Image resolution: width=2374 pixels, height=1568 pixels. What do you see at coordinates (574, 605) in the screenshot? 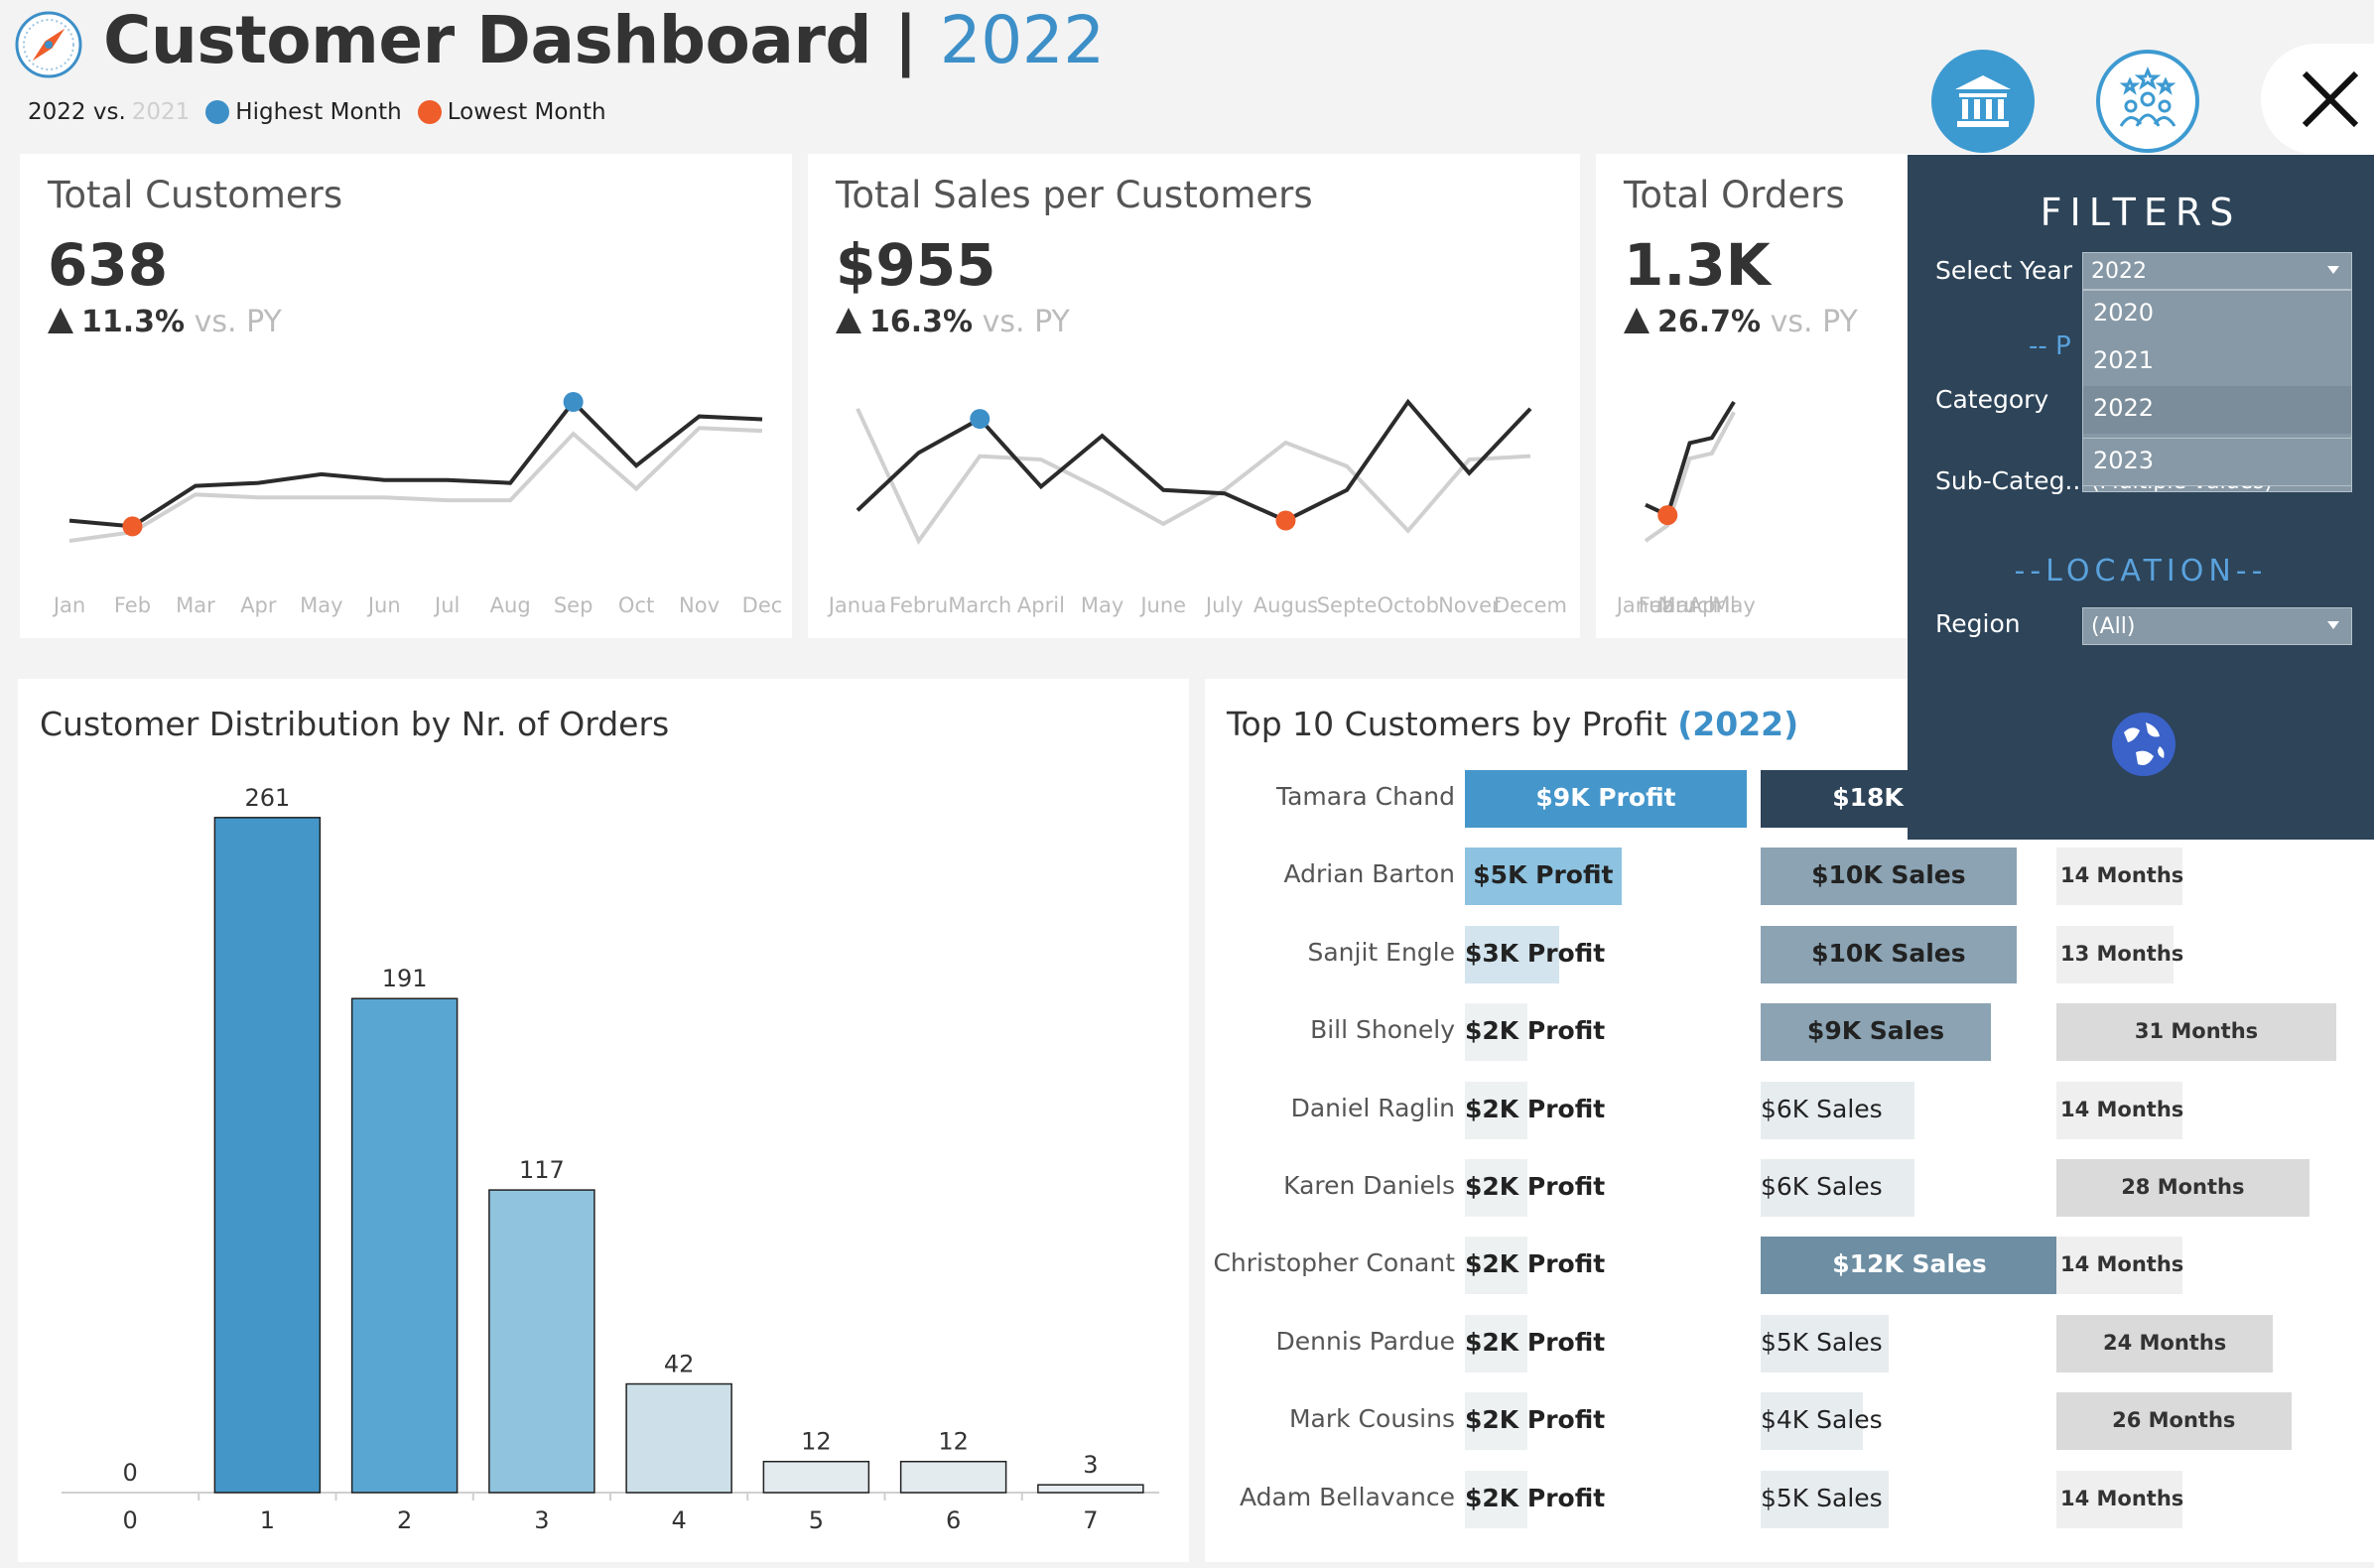
I see `month-tick-label: Sep` at bounding box center [574, 605].